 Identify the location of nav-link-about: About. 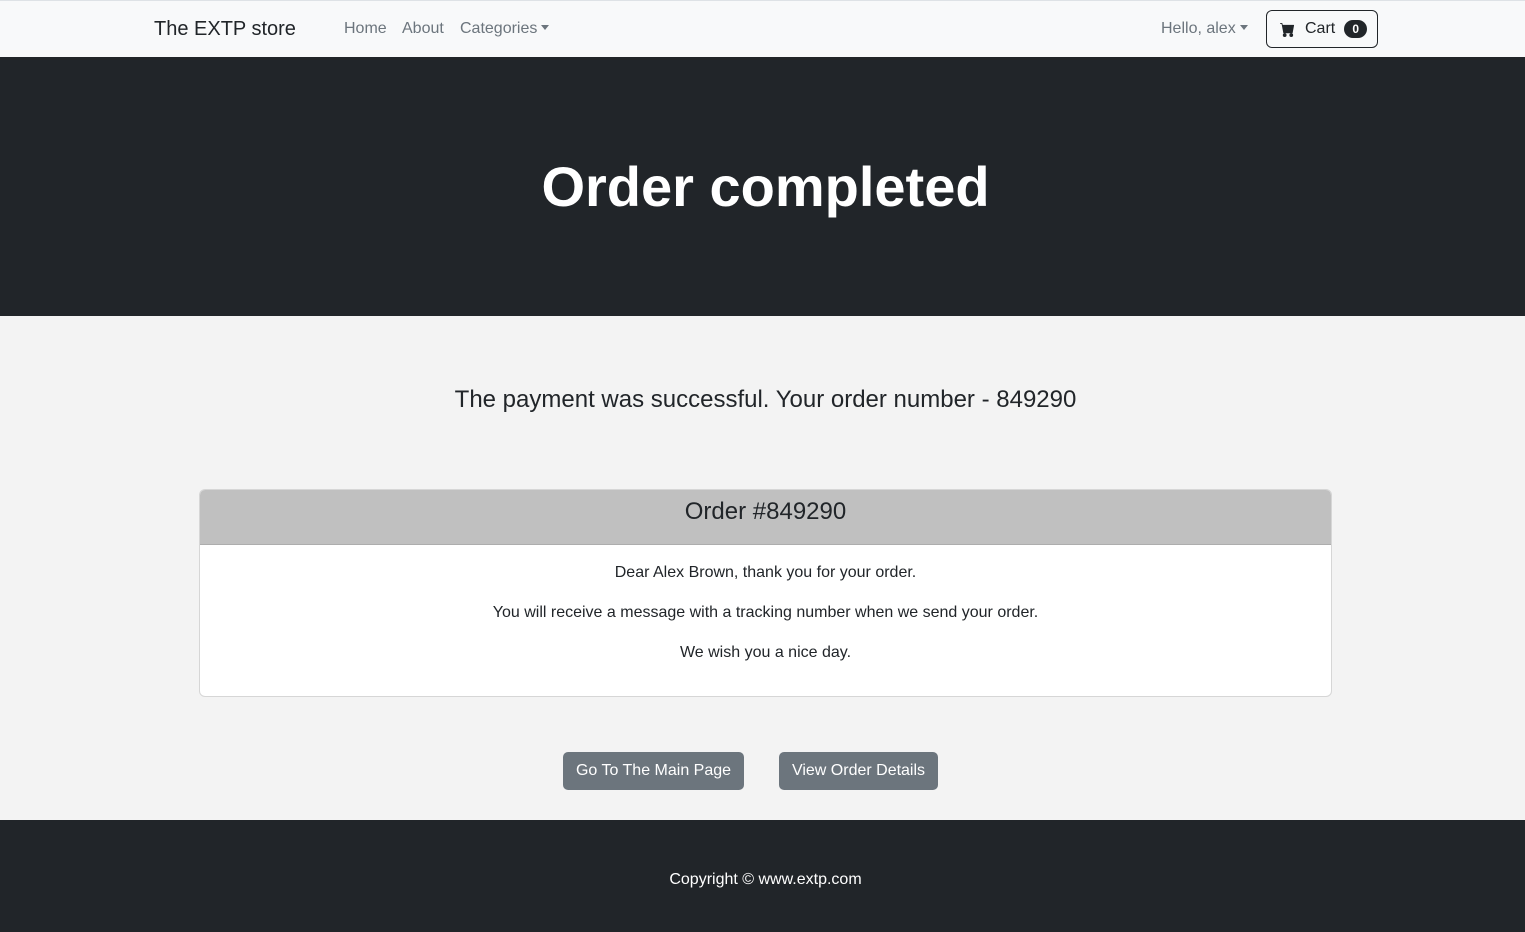
(423, 29).